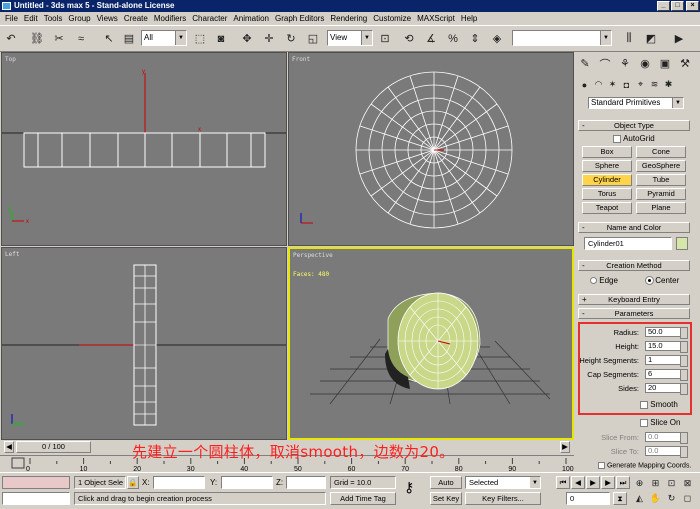  What do you see at coordinates (475, 38) in the screenshot?
I see `spinner-snap-icon: ⇕` at bounding box center [475, 38].